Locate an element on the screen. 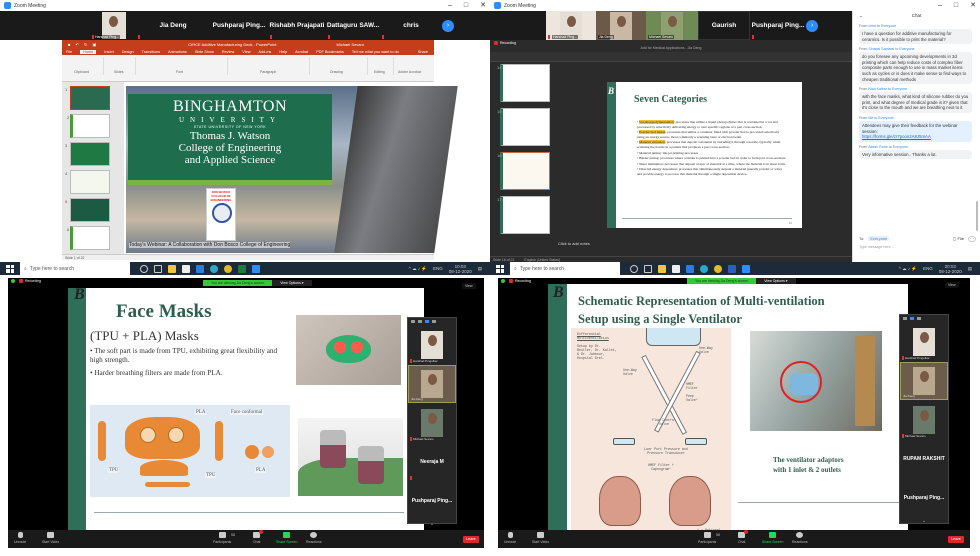 This screenshot has width=980, height=556. clock: 20:03 08-12-2020 is located at coordinates (950, 269).